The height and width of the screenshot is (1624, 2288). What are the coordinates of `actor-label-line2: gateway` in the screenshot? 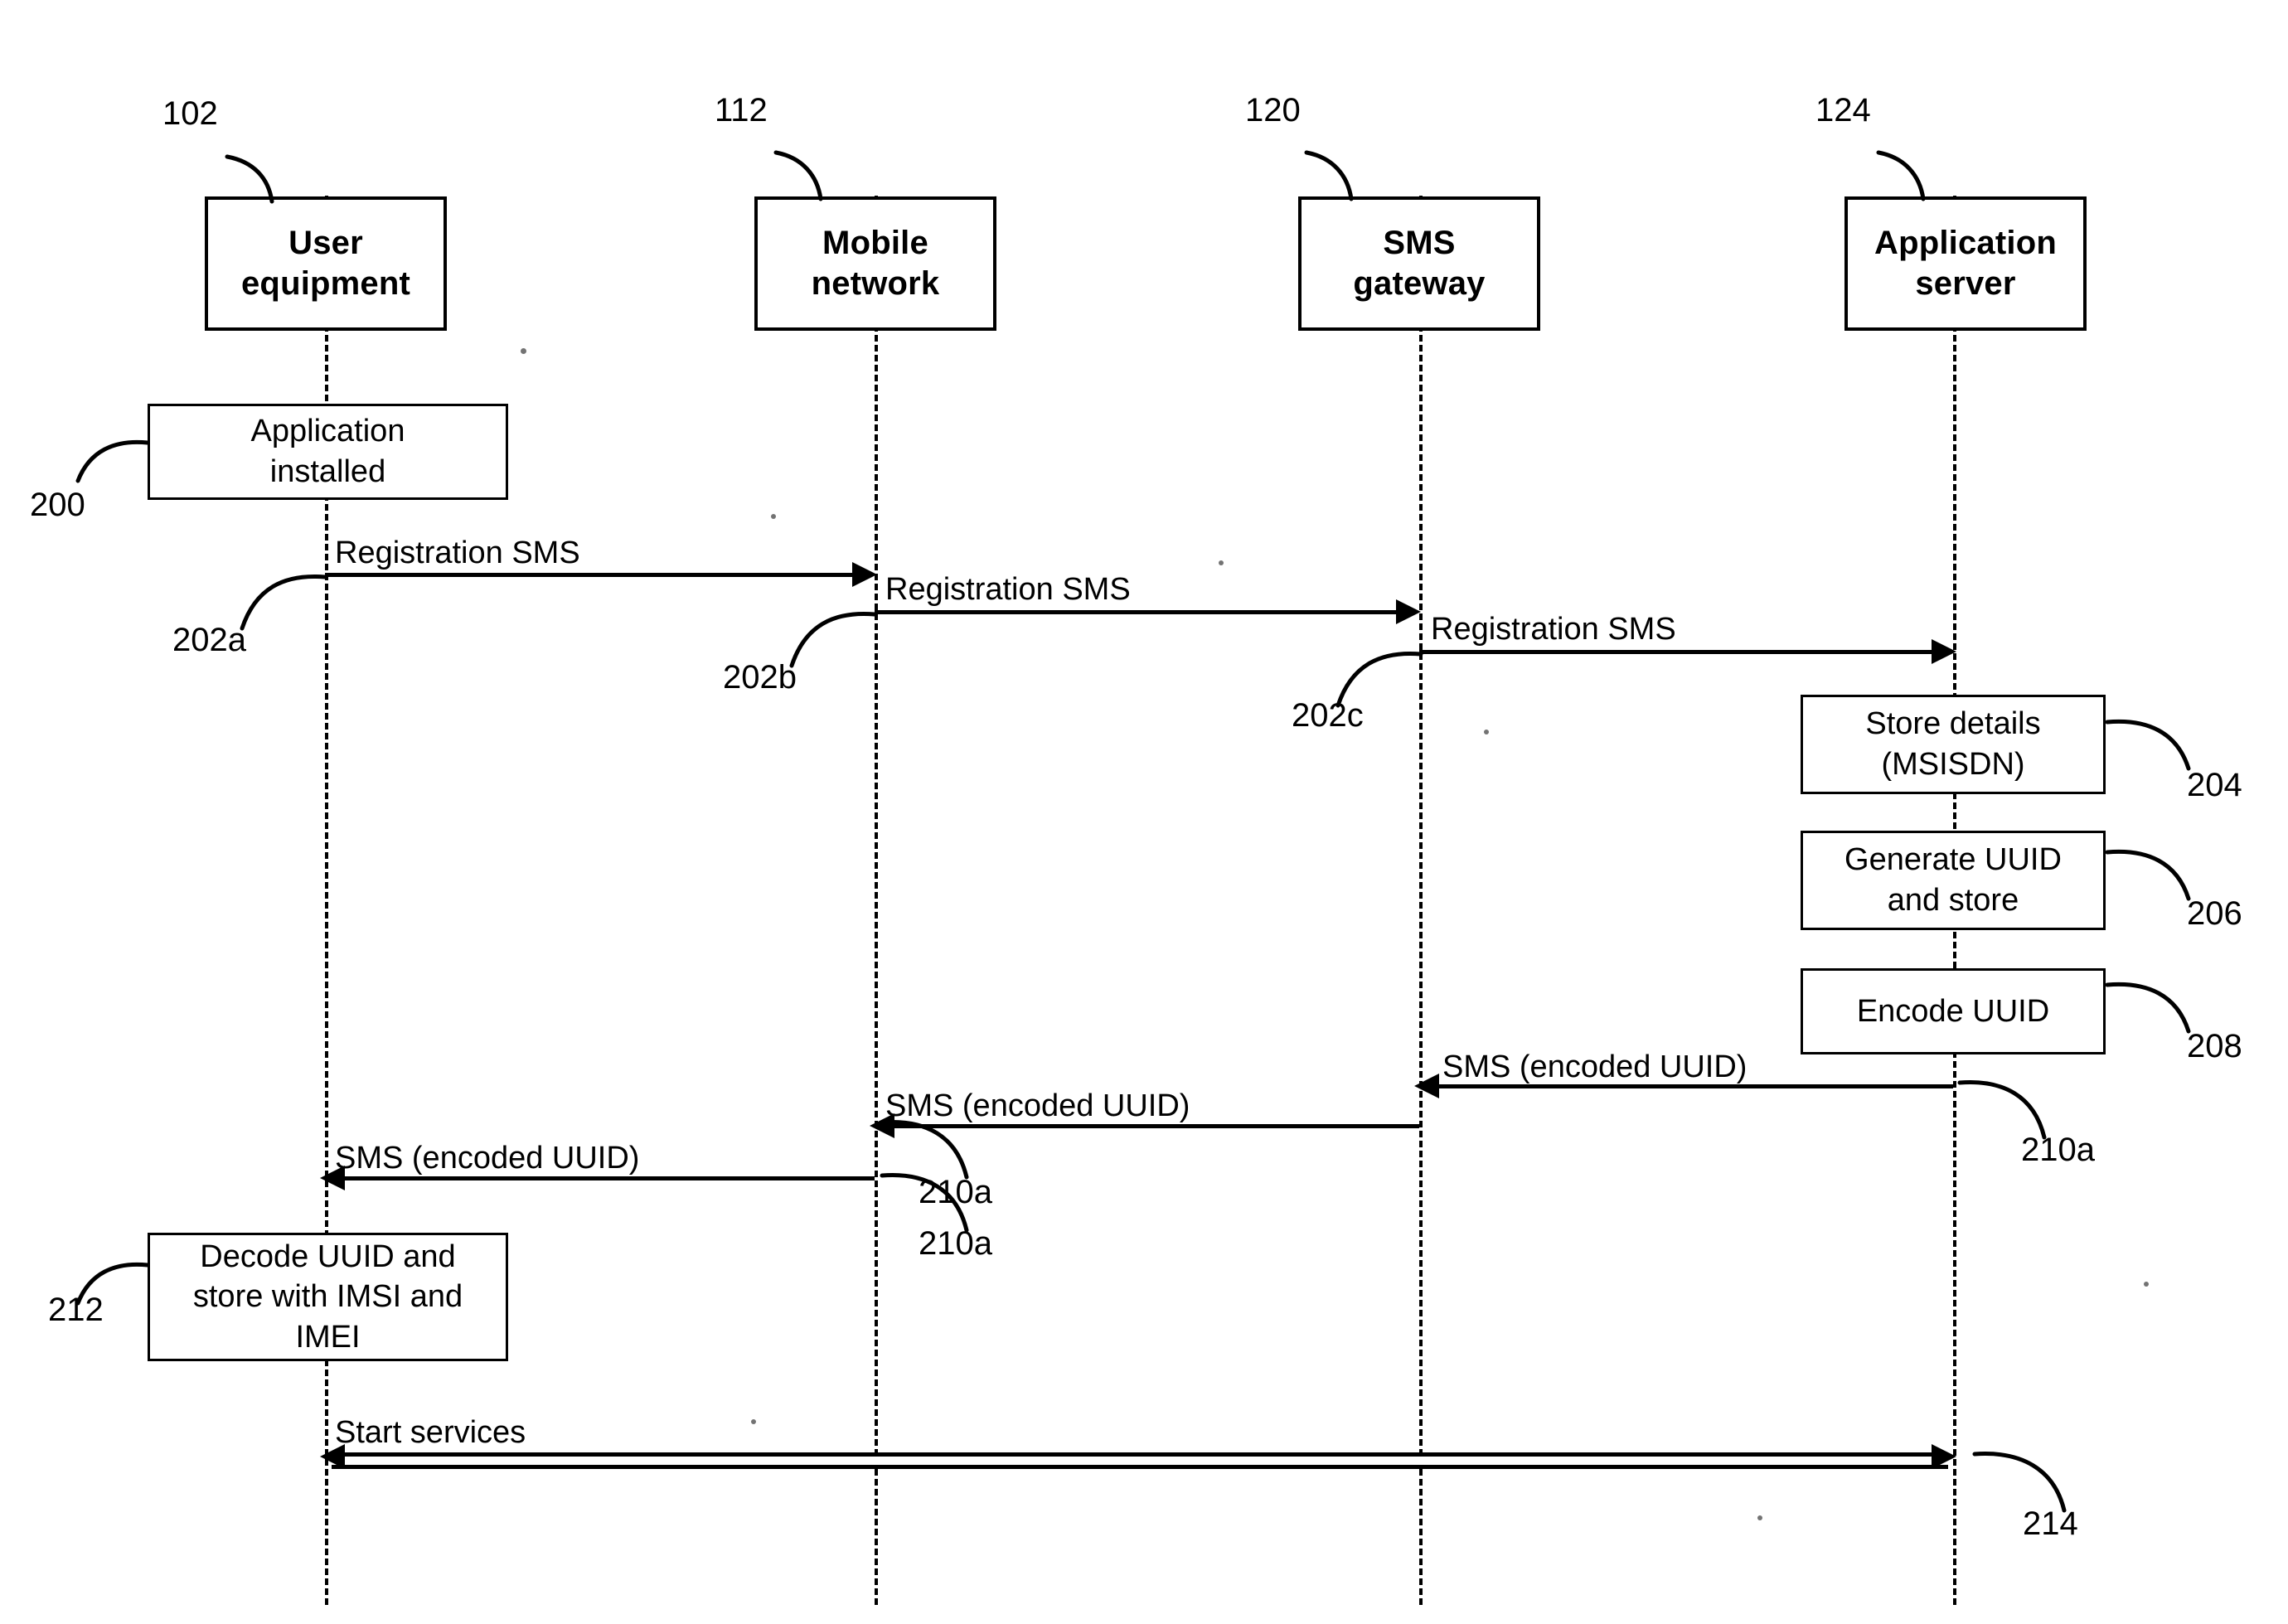 It's located at (1419, 283).